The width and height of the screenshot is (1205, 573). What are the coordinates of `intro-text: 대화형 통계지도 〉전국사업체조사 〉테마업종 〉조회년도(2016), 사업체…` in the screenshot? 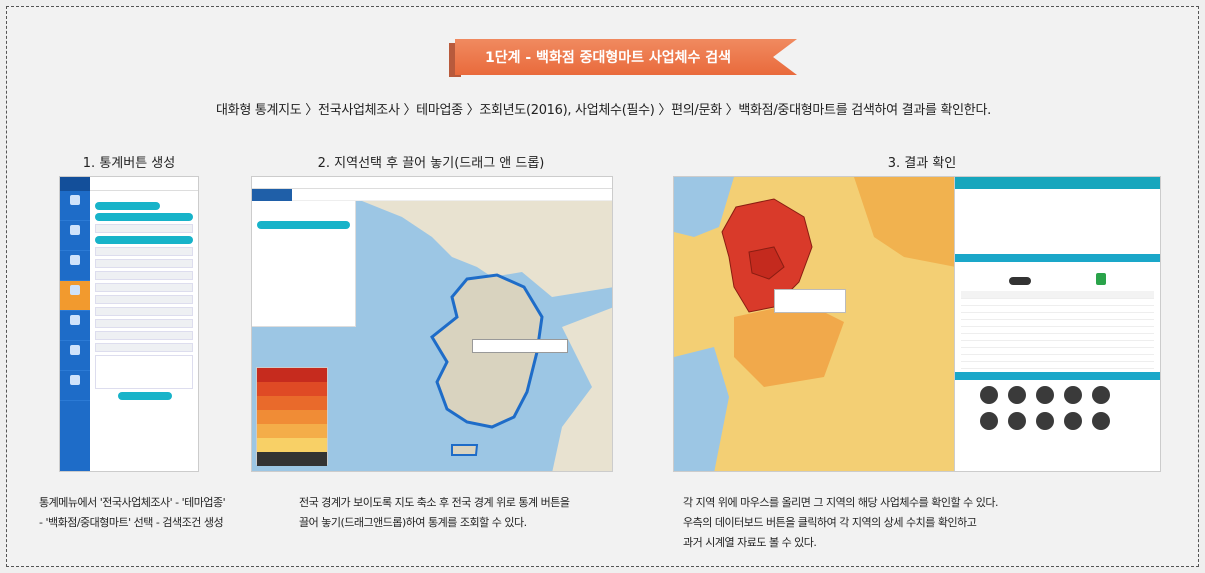 It's located at (603, 110).